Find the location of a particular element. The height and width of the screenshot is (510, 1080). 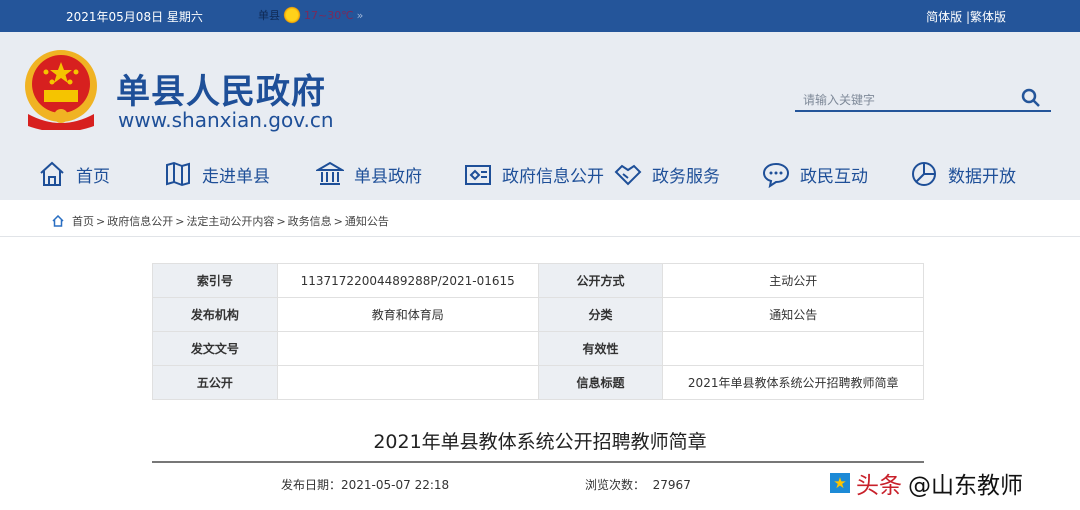

main-nav: 首页 走进单县 单县政府 政府信息公开 政务服务 政民互动 数据开放 is located at coordinates (540, 174).